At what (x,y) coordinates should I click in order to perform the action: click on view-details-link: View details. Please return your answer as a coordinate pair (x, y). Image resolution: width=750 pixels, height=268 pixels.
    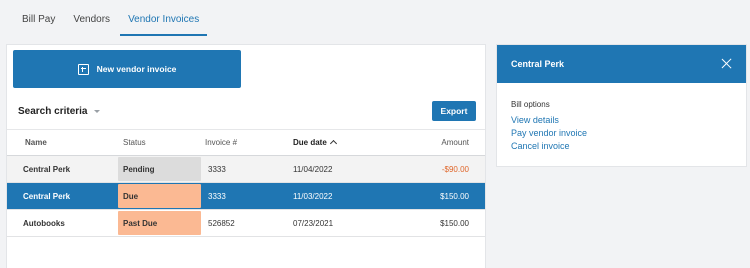
    Looking at the image, I should click on (535, 120).